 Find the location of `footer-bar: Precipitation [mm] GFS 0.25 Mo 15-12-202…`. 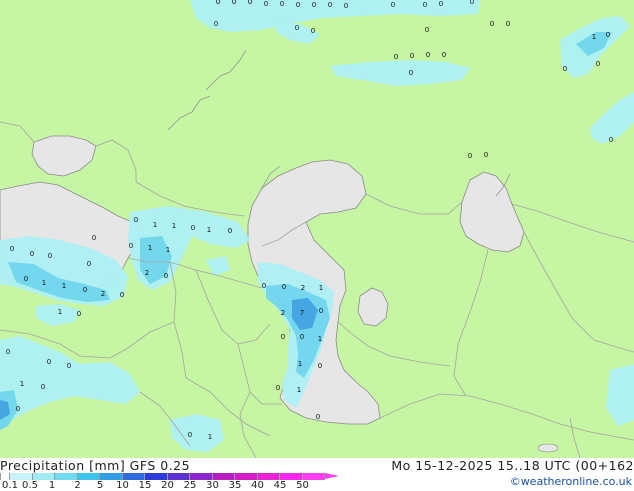

footer-bar: Precipitation [mm] GFS 0.25 Mo 15-12-202… is located at coordinates (317, 474).